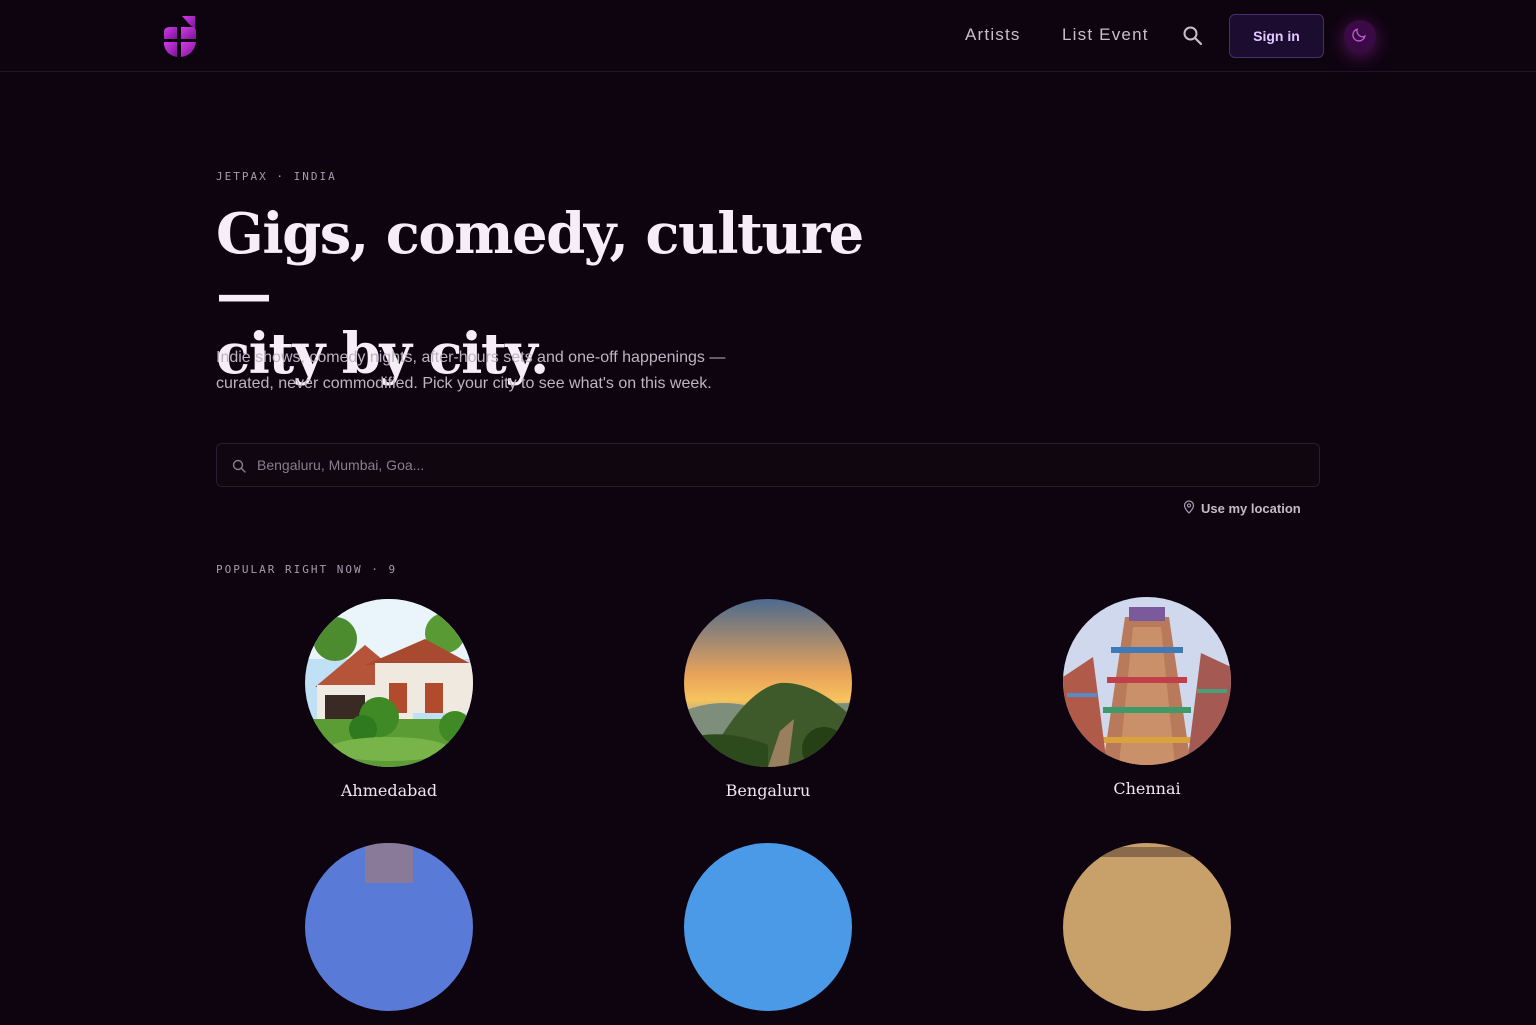 This screenshot has height=1025, width=1536. I want to click on theme-toggle, so click(1360, 36).